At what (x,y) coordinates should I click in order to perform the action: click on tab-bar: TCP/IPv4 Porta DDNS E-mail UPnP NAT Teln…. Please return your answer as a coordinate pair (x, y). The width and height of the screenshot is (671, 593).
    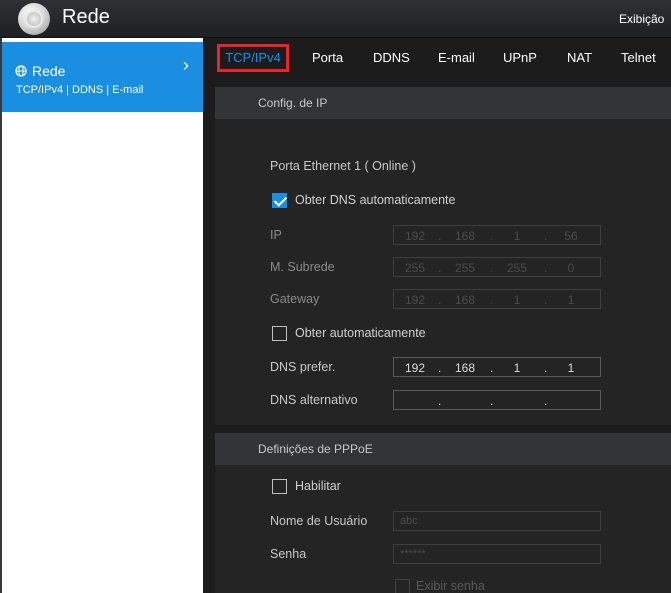
    Looking at the image, I should click on (437, 58).